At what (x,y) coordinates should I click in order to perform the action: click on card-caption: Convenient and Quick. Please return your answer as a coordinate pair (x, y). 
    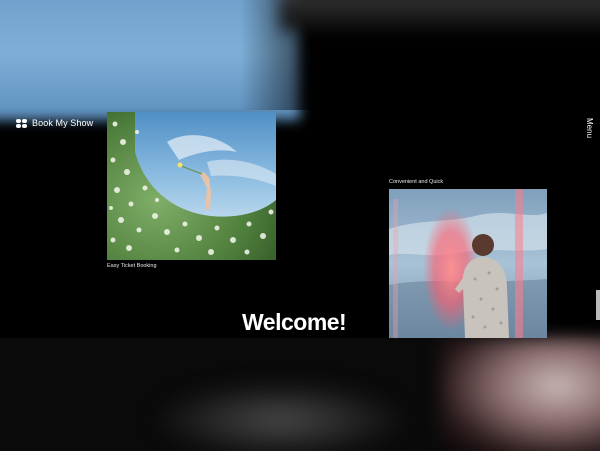
    Looking at the image, I should click on (416, 182).